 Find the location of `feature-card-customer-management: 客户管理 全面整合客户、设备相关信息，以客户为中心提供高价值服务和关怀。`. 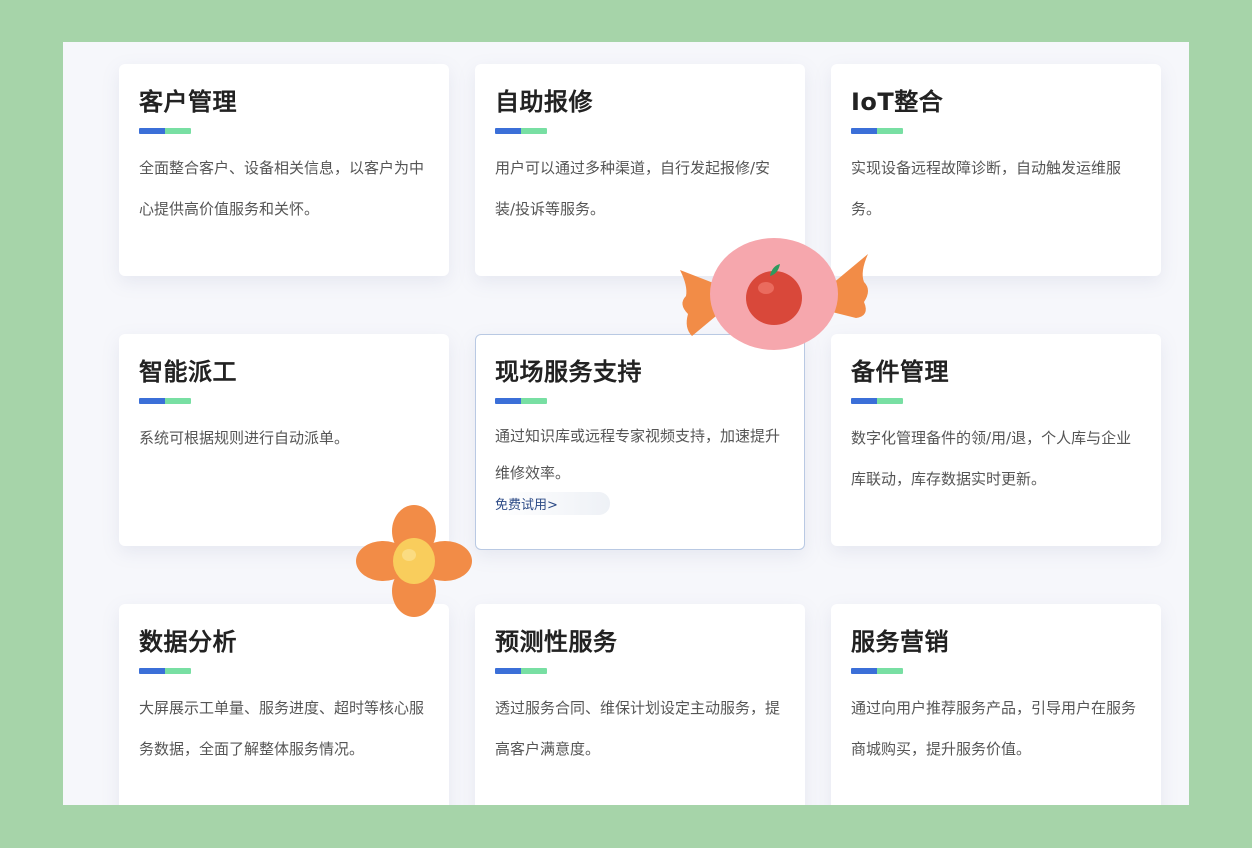

feature-card-customer-management: 客户管理 全面整合客户、设备相关信息，以客户为中心提供高价值服务和关怀。 is located at coordinates (284, 170).